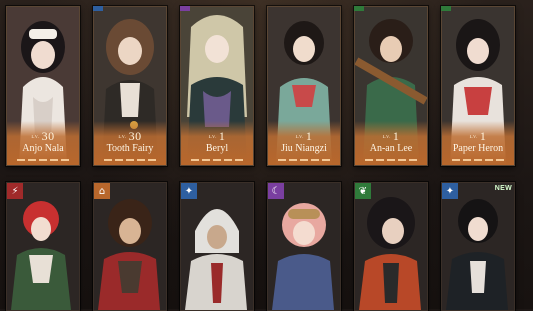 This screenshot has height=311, width=533. I want to click on new-badge: NEW, so click(503, 188).